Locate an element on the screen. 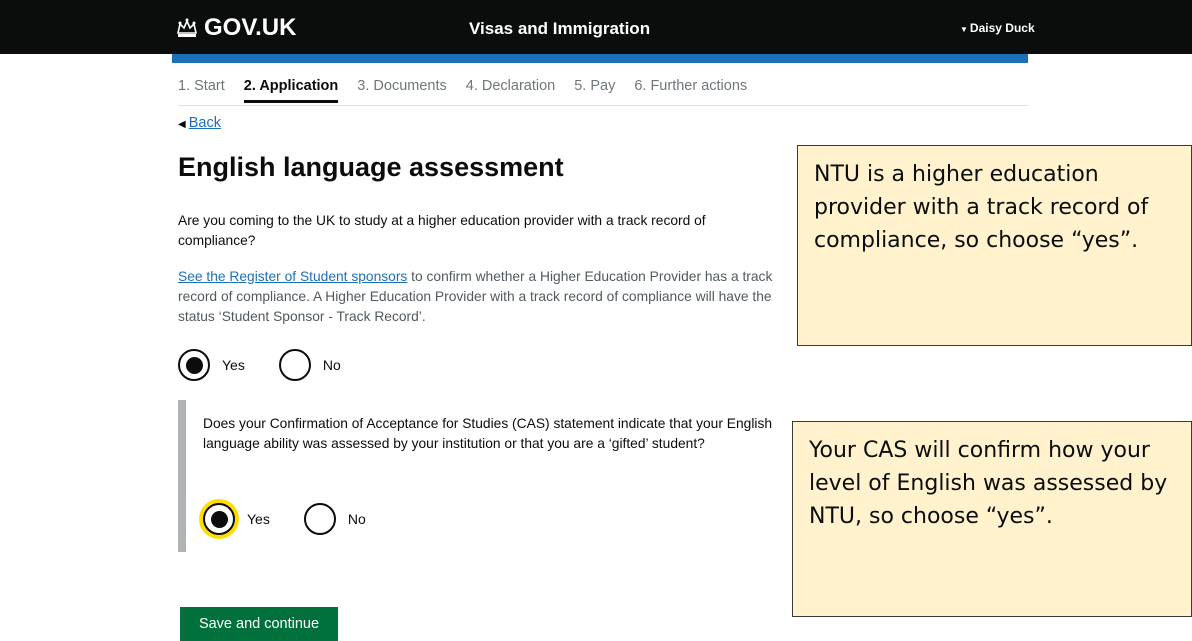  track-record-yes-radio: Yes is located at coordinates (211, 365).